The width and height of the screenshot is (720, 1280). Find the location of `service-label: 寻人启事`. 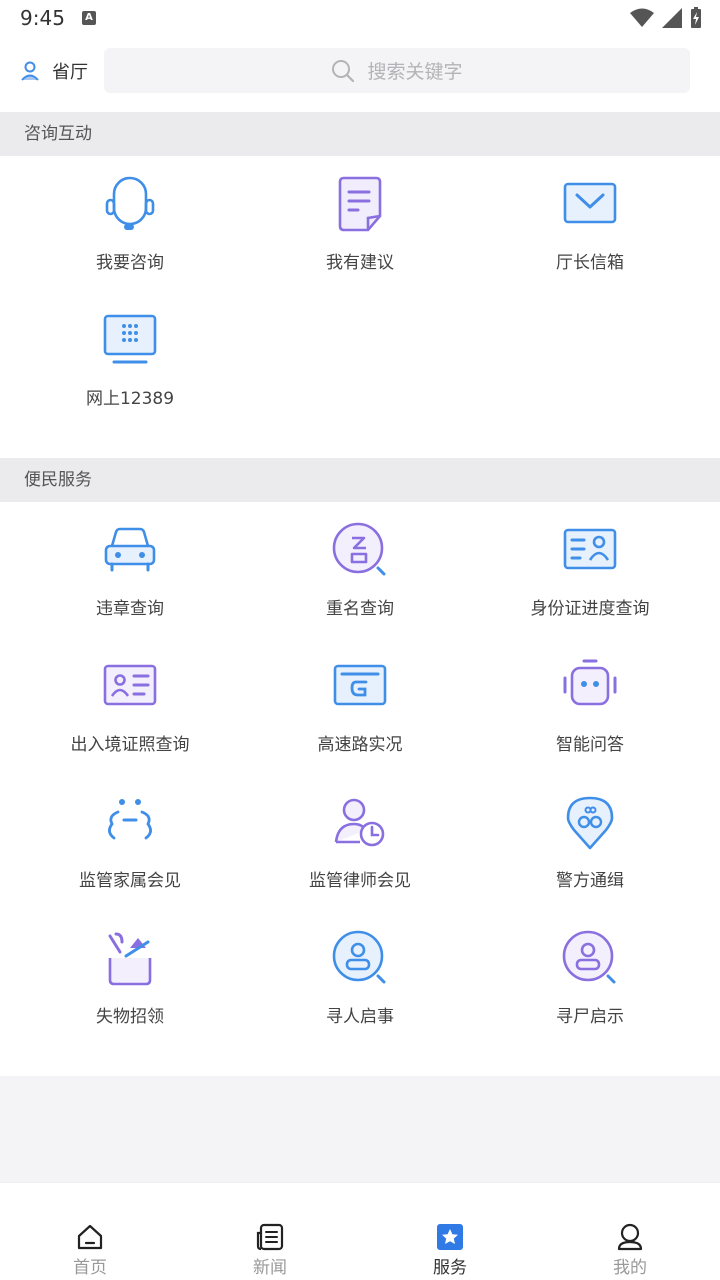

service-label: 寻人启事 is located at coordinates (360, 1017).